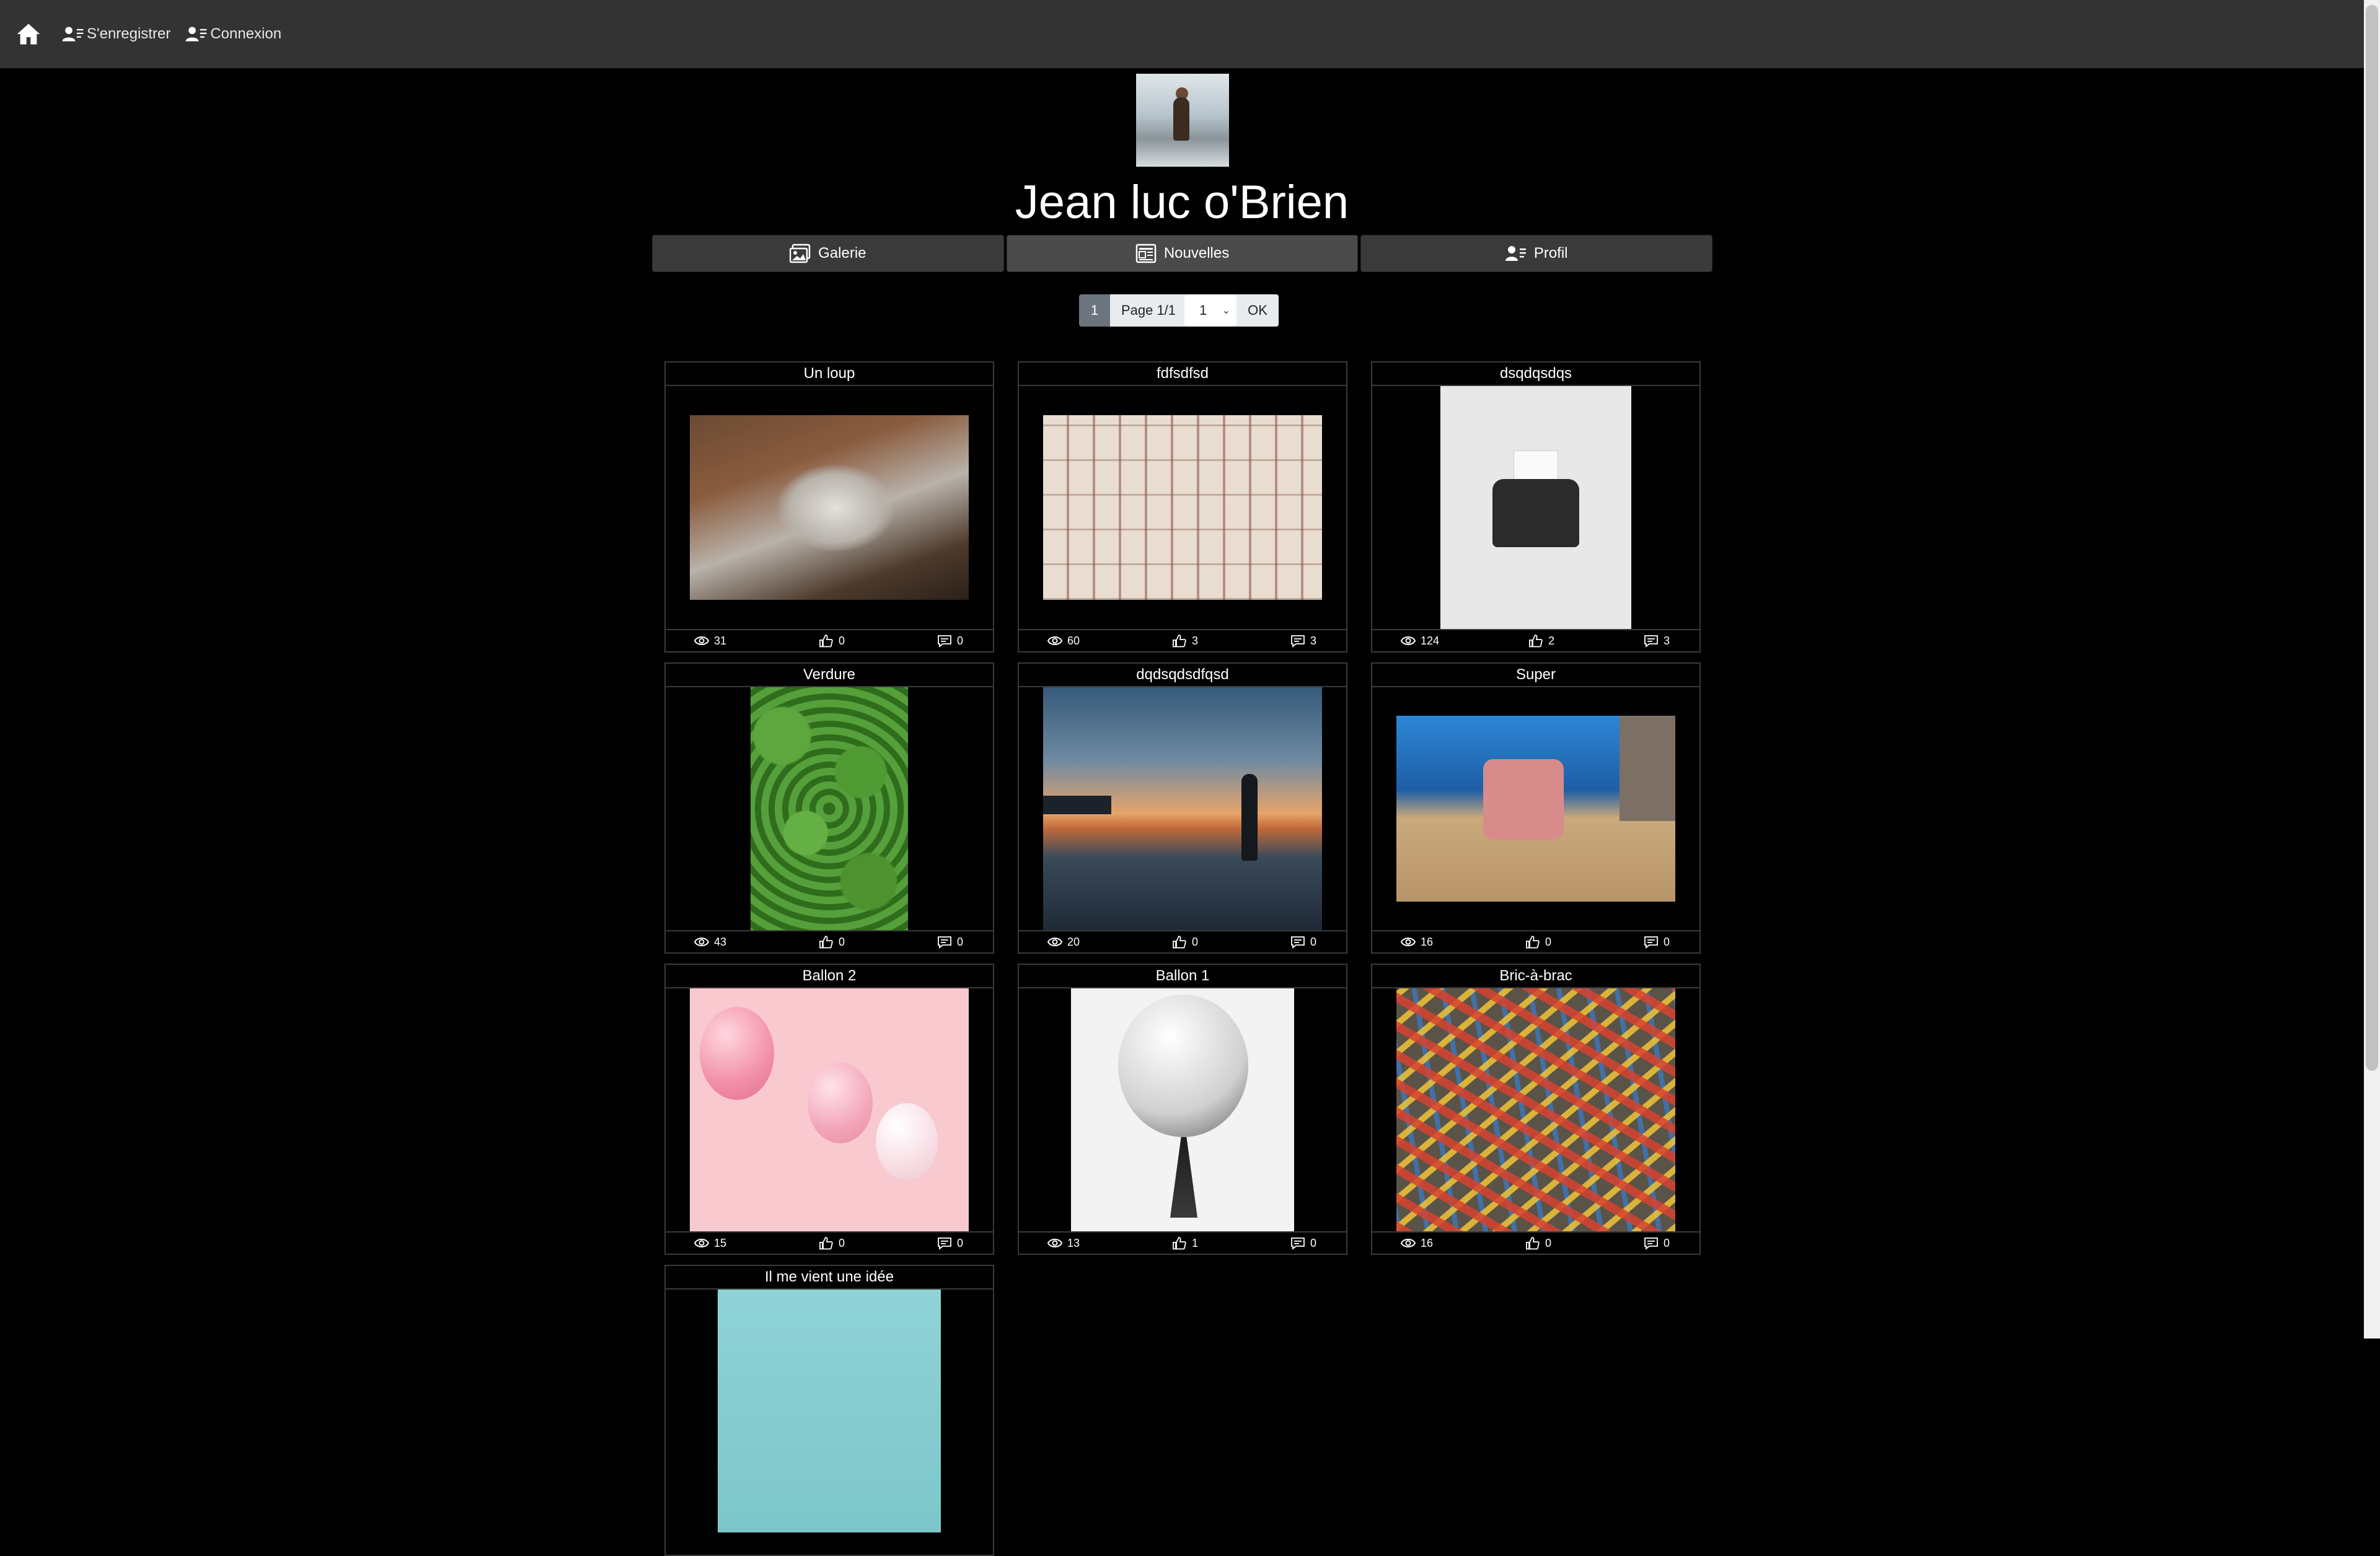 The height and width of the screenshot is (1556, 2380). What do you see at coordinates (828, 253) in the screenshot?
I see `tab-gallery: Galerie` at bounding box center [828, 253].